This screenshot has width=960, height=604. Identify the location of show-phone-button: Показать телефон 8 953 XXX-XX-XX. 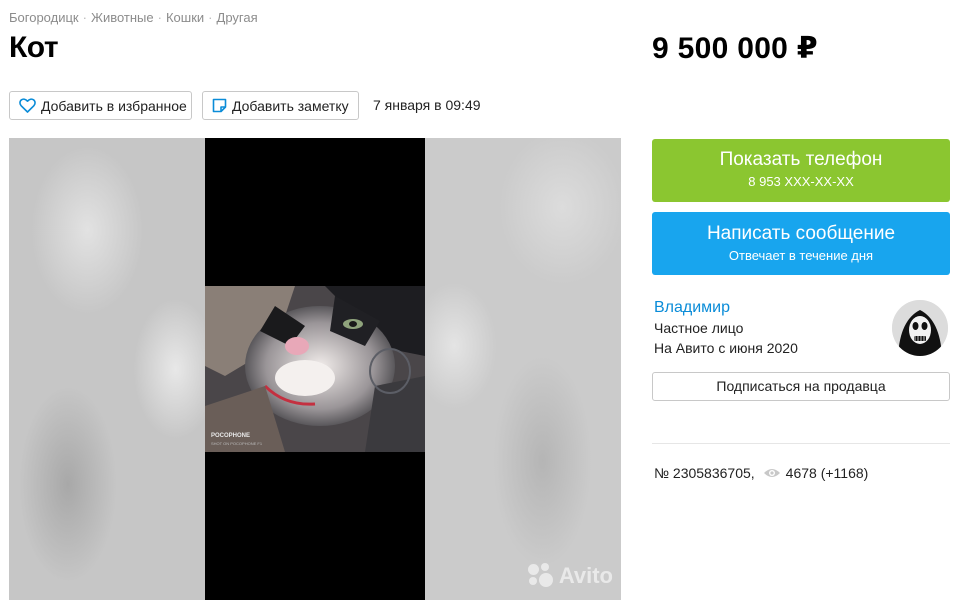
(801, 170).